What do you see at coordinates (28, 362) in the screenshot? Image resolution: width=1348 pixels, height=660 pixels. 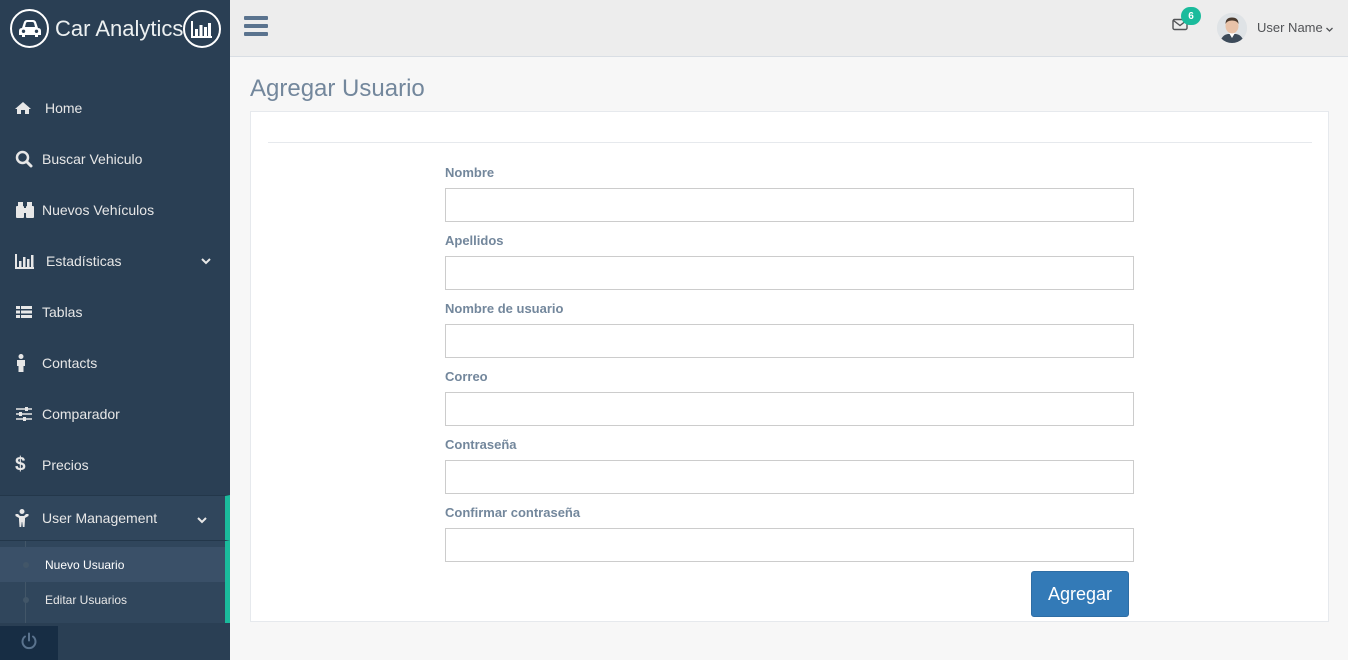 I see `person-icon` at bounding box center [28, 362].